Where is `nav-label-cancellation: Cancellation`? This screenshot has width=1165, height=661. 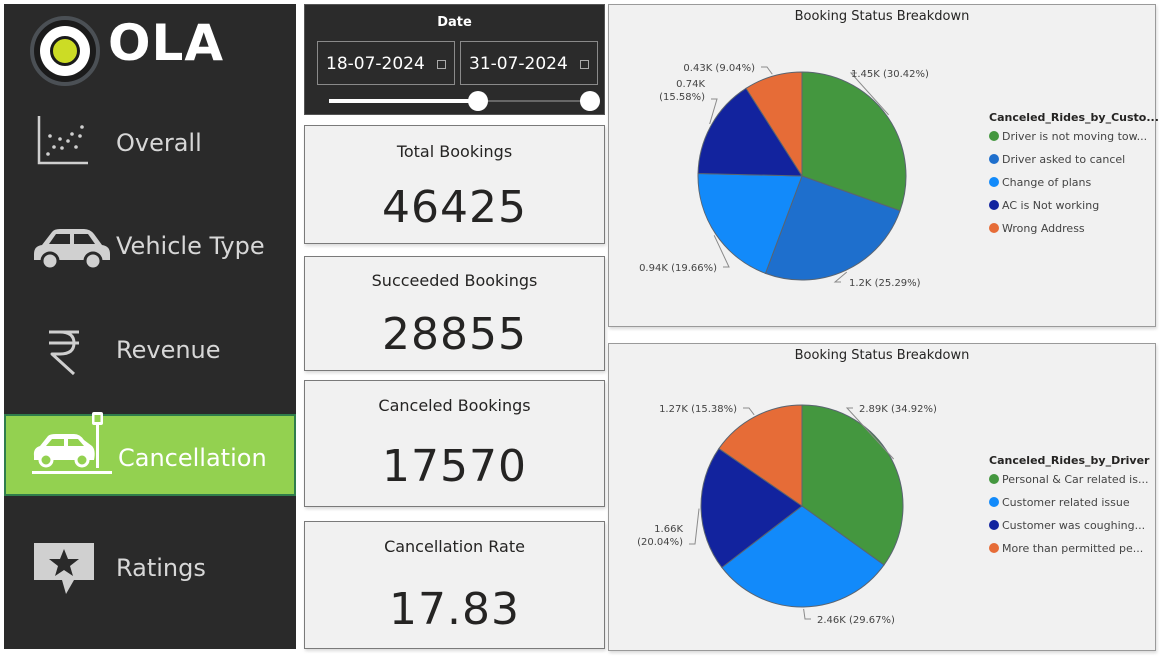 nav-label-cancellation: Cancellation is located at coordinates (192, 458).